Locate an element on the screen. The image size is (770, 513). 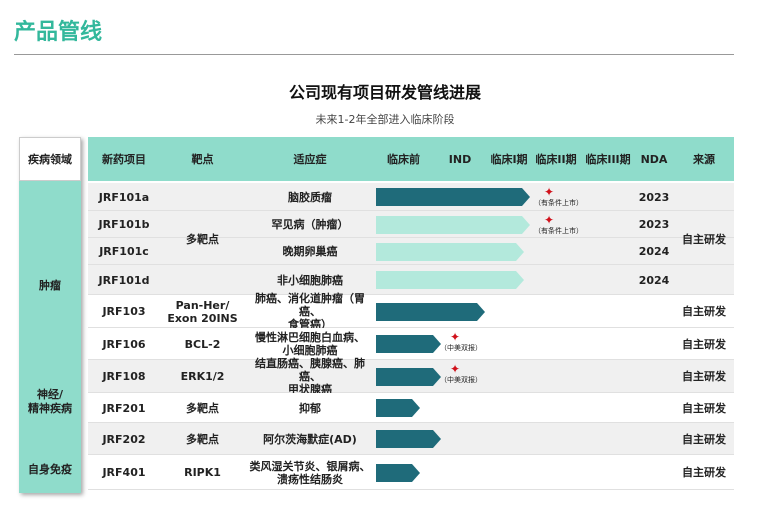
chart-subtitle: 未来1-2年全部进入临床阶段 is located at coordinates (385, 119).